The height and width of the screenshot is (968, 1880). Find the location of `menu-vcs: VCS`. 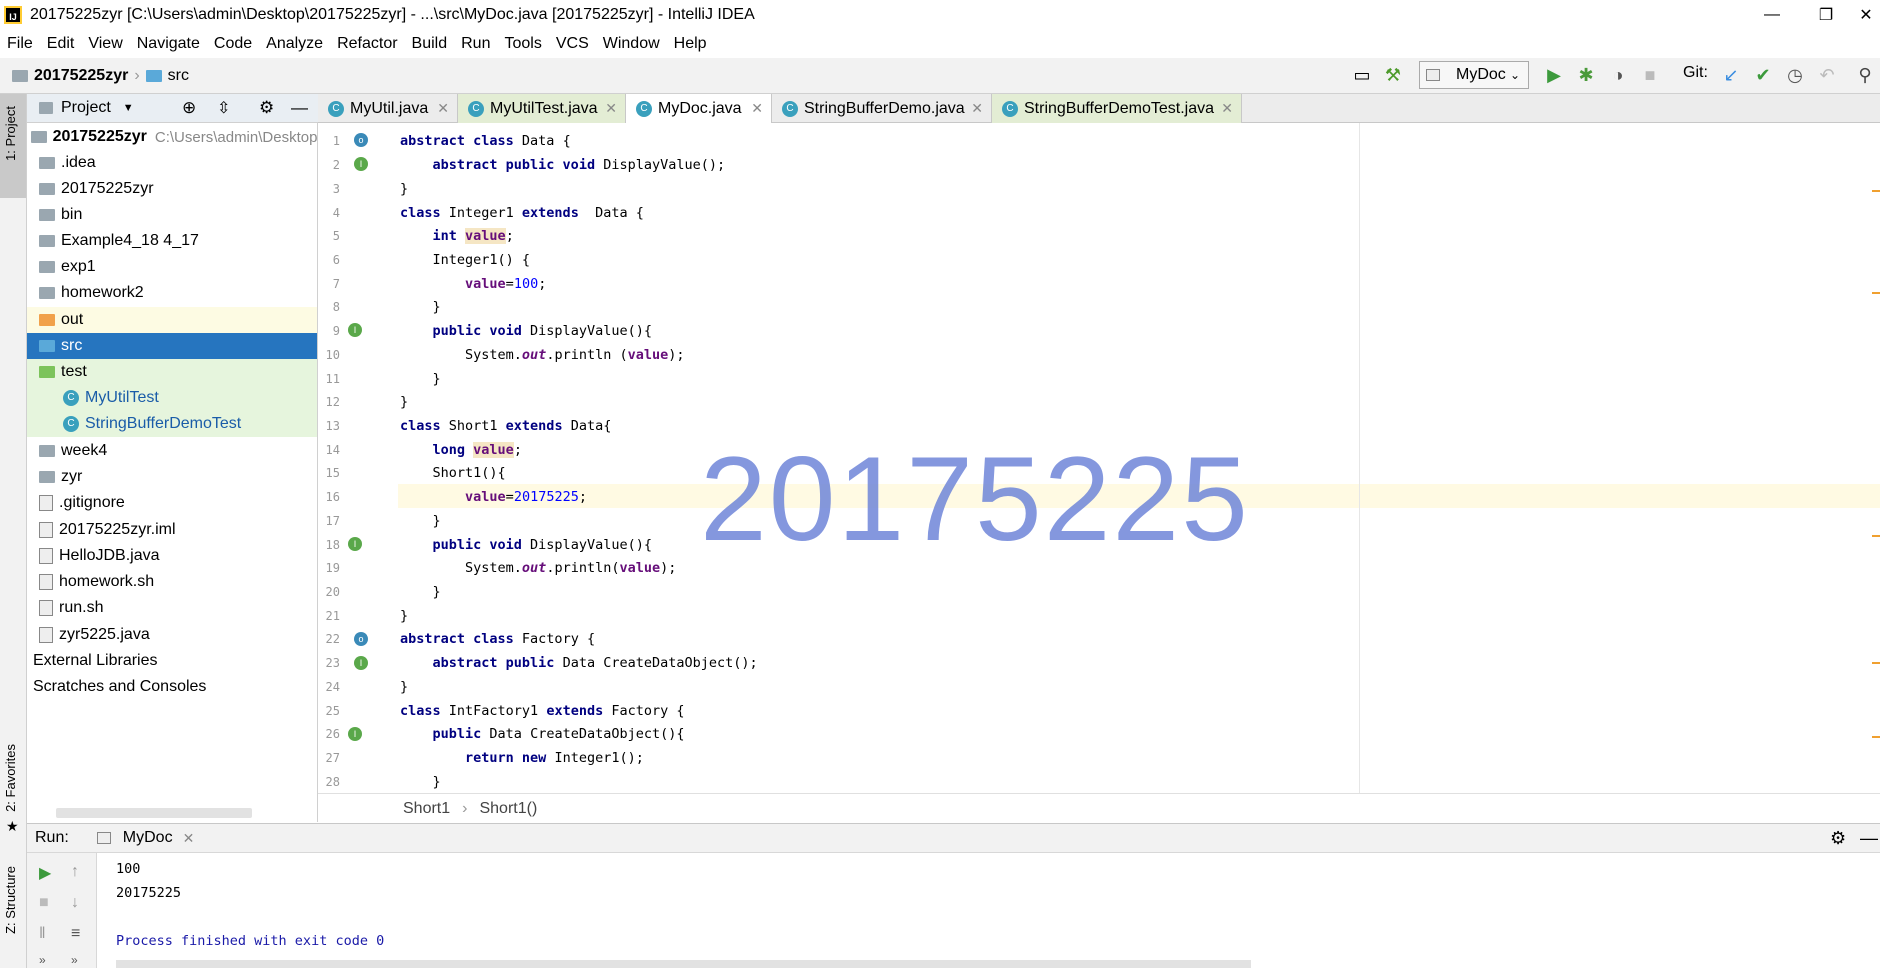

menu-vcs: VCS is located at coordinates (572, 44).